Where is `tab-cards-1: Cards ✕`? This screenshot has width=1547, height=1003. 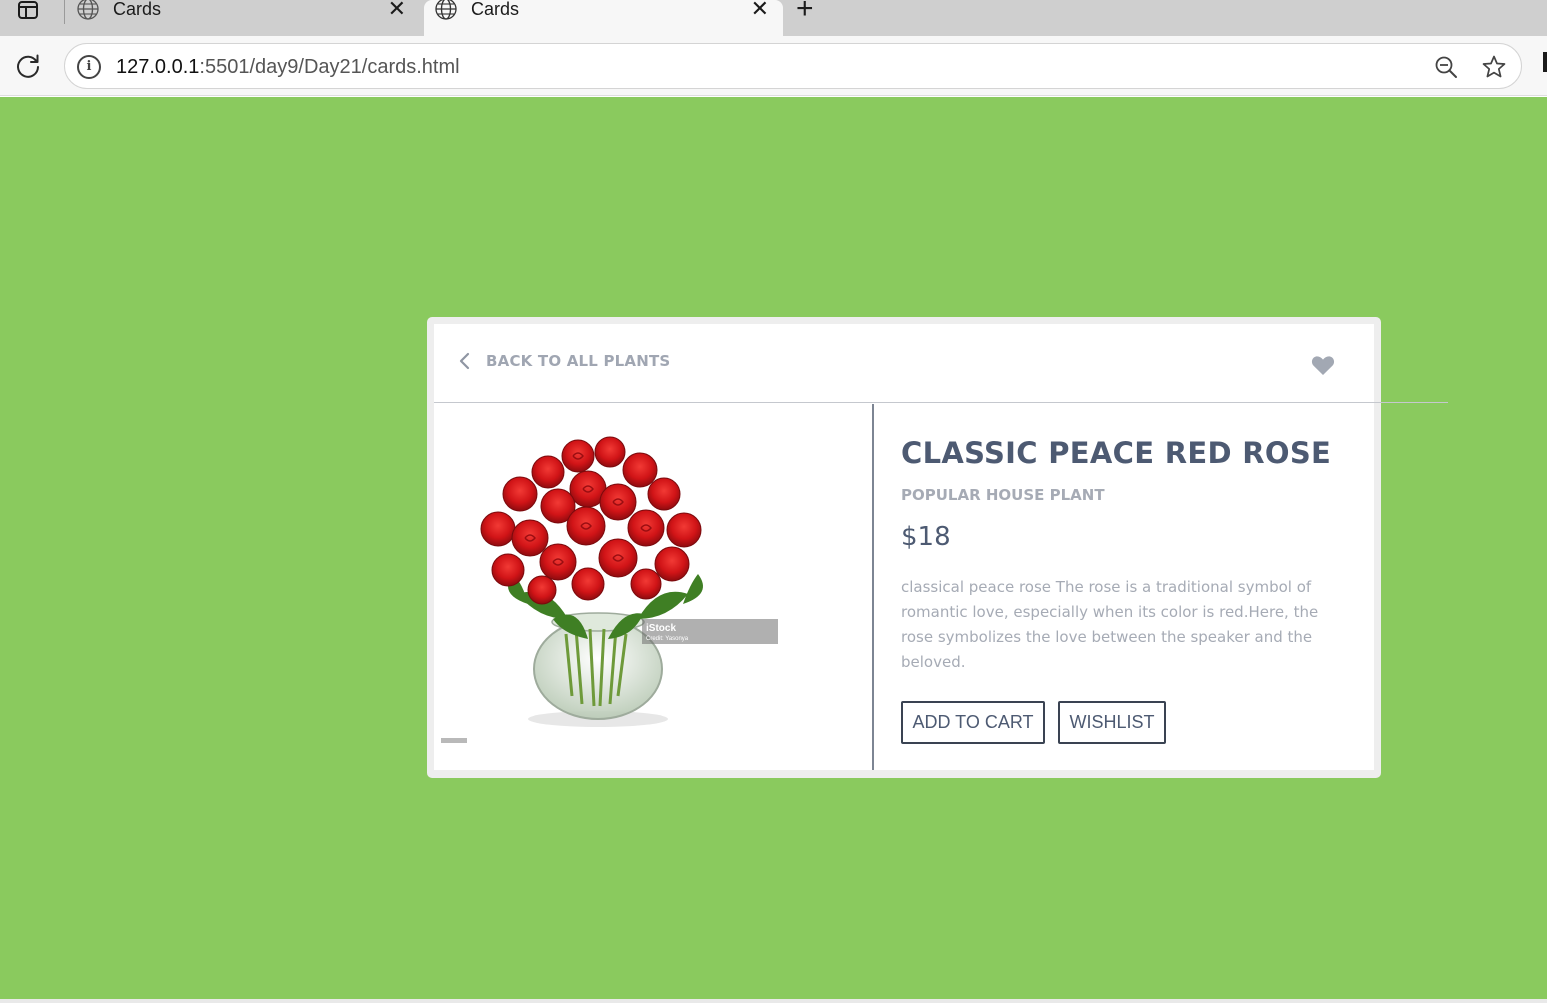 tab-cards-1: Cards ✕ is located at coordinates (243, 18).